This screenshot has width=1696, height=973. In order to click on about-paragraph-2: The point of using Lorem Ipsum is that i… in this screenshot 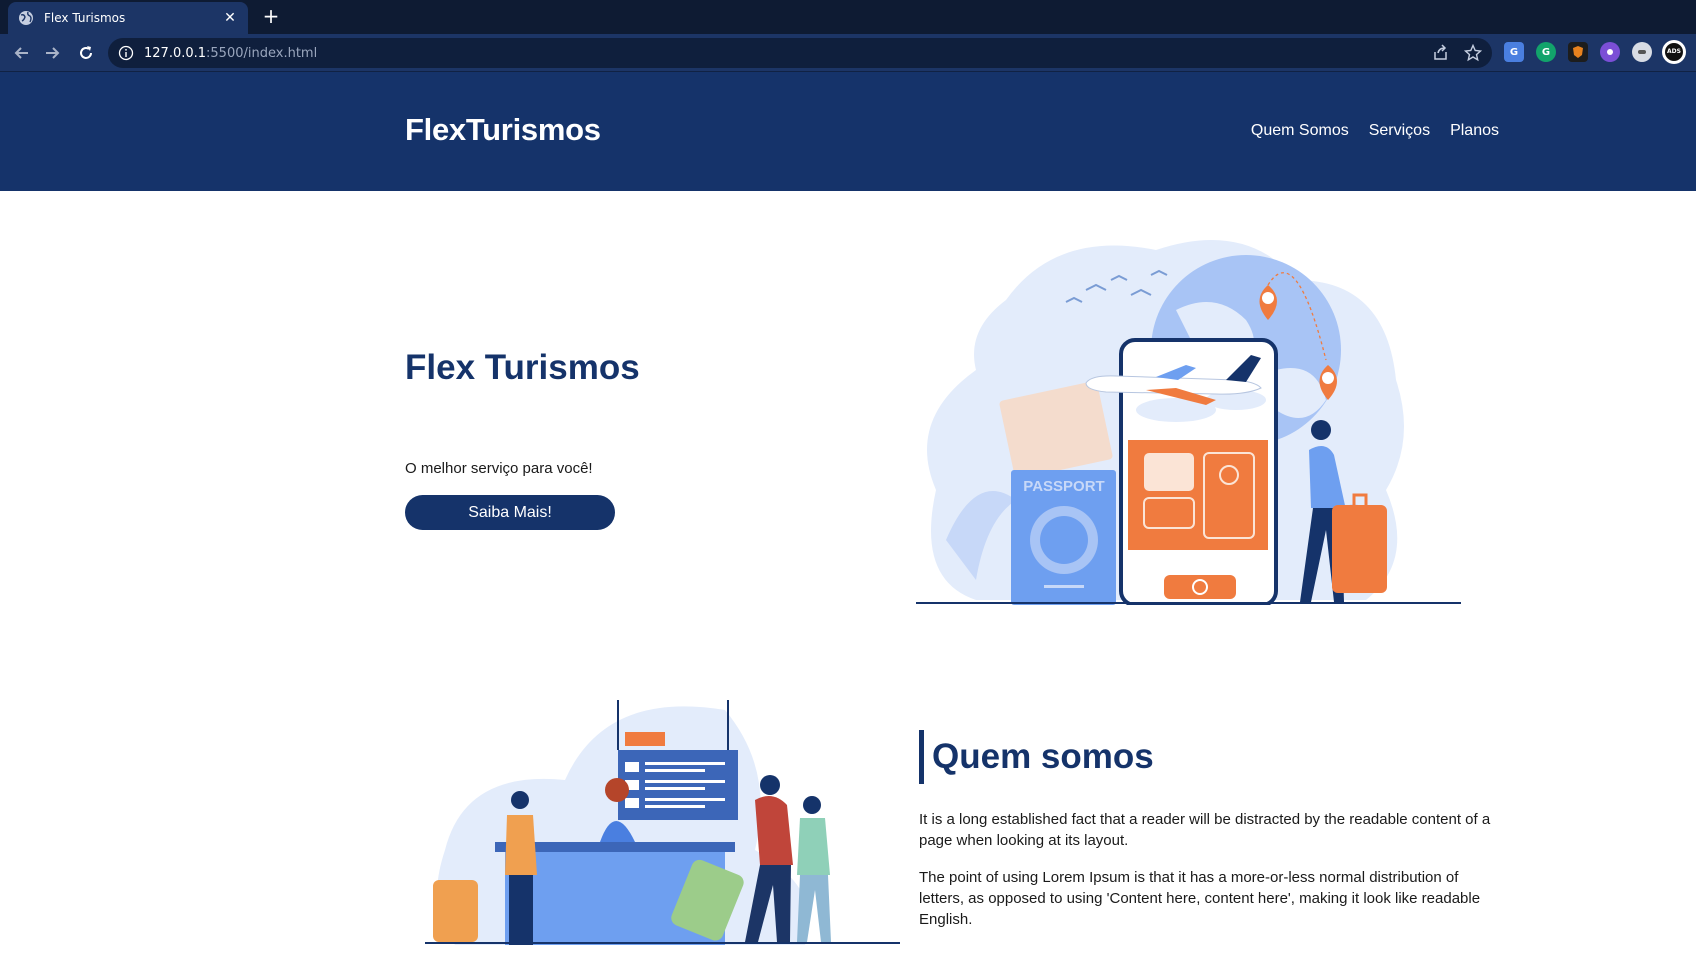, I will do `click(1200, 898)`.